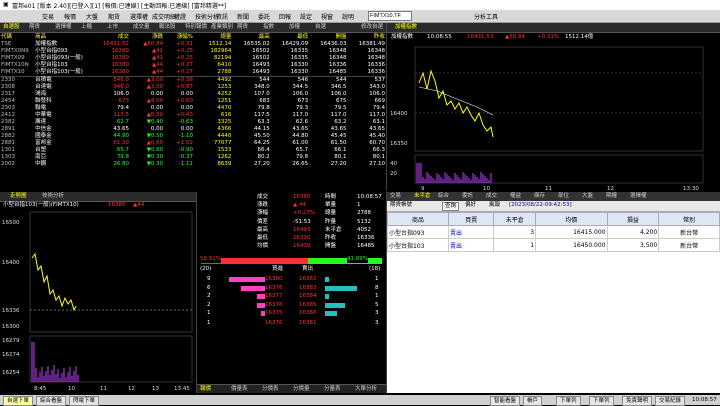 Image resolution: width=720 pixels, height=406 pixels. What do you see at coordinates (308, 288) in the screenshot?
I see `ask-price: 16383` at bounding box center [308, 288].